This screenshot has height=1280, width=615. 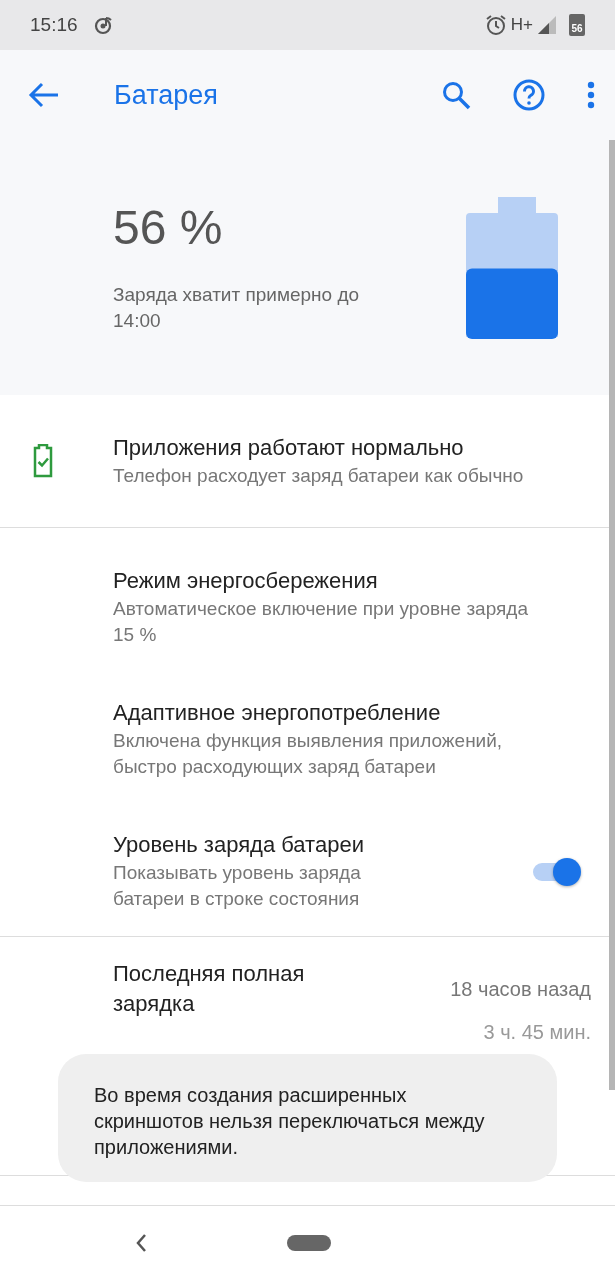 What do you see at coordinates (237, 886) in the screenshot?
I see `setting-description: Показывать уровень заряда батареи в строке состояния` at bounding box center [237, 886].